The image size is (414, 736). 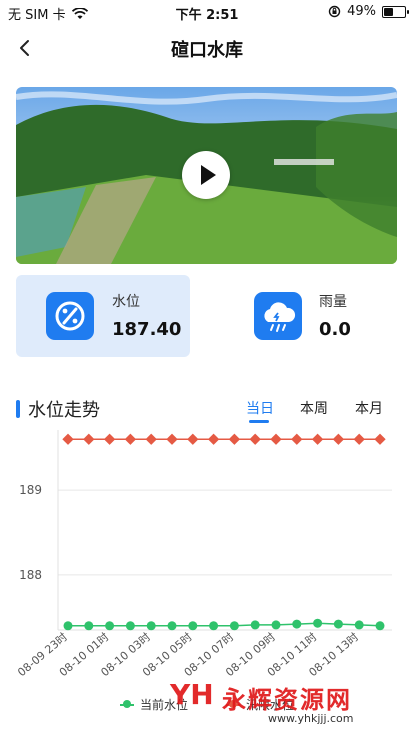 What do you see at coordinates (126, 302) in the screenshot?
I see `water-level-label: 水位` at bounding box center [126, 302].